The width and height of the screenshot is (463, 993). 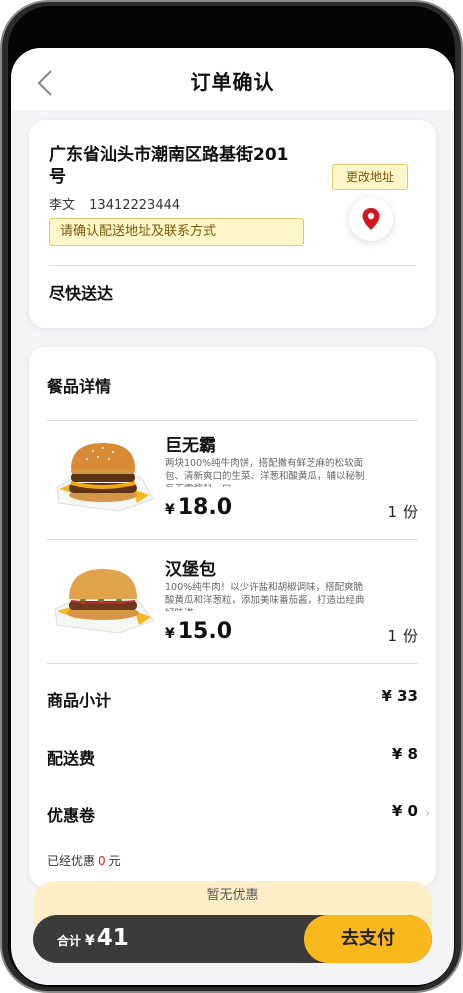 I want to click on total-label: 合计, so click(x=69, y=941).